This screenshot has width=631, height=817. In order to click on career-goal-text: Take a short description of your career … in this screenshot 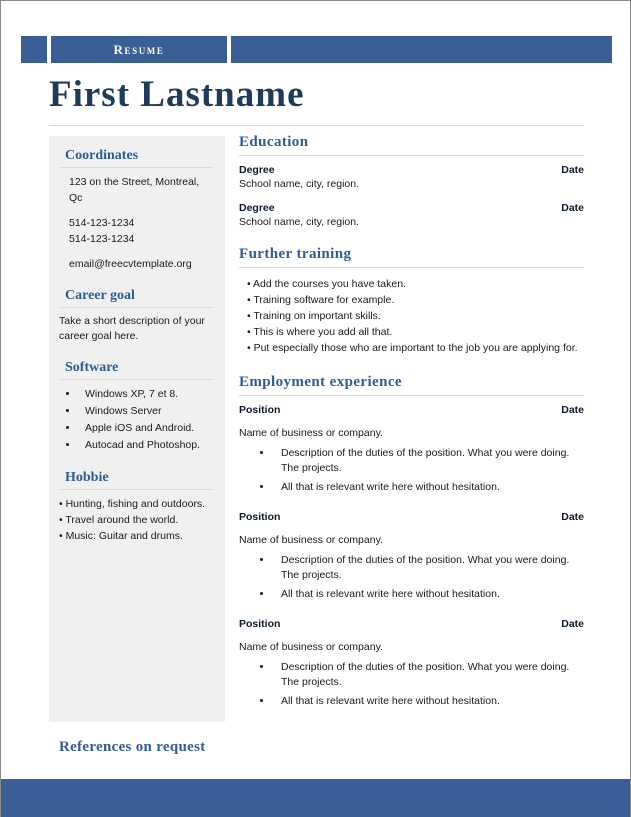, I will do `click(132, 328)`.